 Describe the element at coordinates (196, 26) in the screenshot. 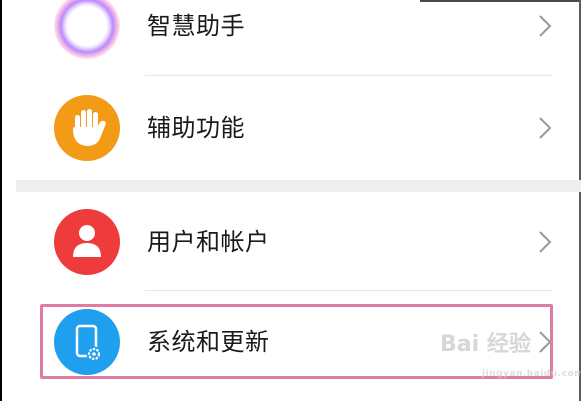

I see `settings-item-label: 智慧助手` at that location.